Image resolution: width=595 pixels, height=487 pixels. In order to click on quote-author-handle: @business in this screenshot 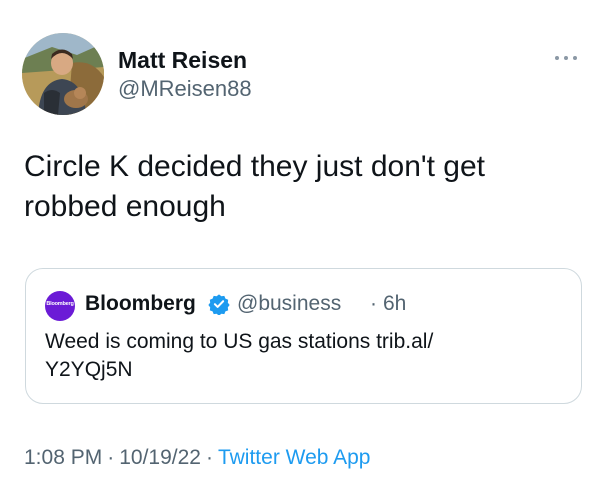, I will do `click(289, 304)`.